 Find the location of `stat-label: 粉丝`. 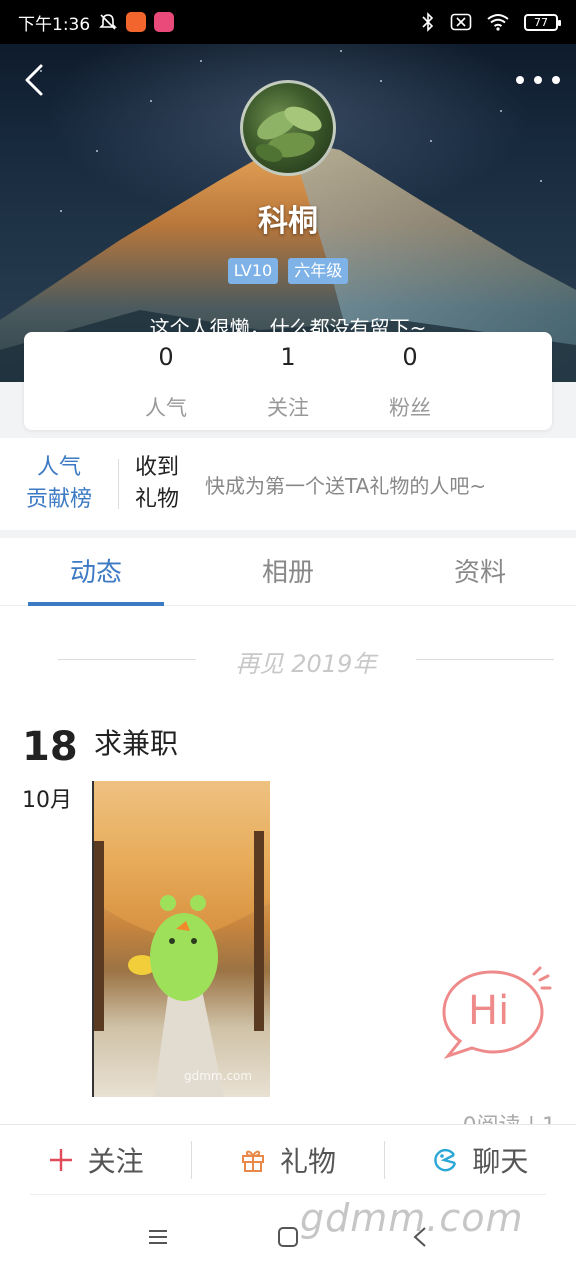

stat-label: 粉丝 is located at coordinates (410, 408).